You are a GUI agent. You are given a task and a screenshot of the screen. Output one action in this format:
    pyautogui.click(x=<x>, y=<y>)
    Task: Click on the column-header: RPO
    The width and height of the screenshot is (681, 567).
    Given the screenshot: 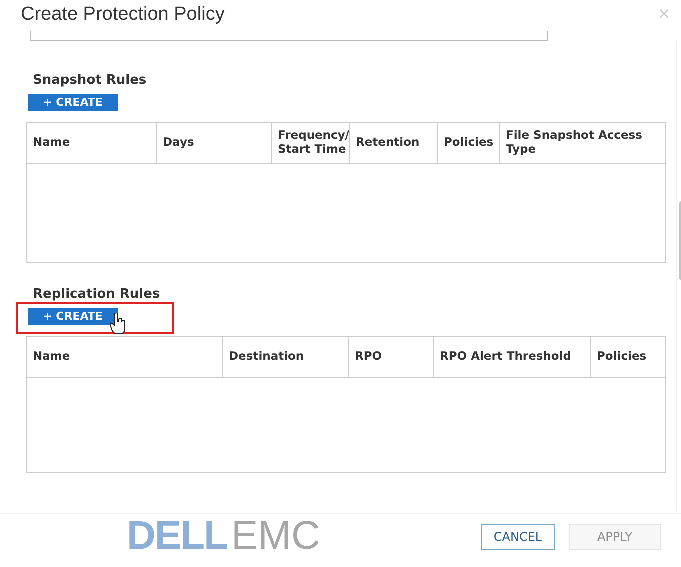 What is the action you would take?
    pyautogui.click(x=391, y=357)
    